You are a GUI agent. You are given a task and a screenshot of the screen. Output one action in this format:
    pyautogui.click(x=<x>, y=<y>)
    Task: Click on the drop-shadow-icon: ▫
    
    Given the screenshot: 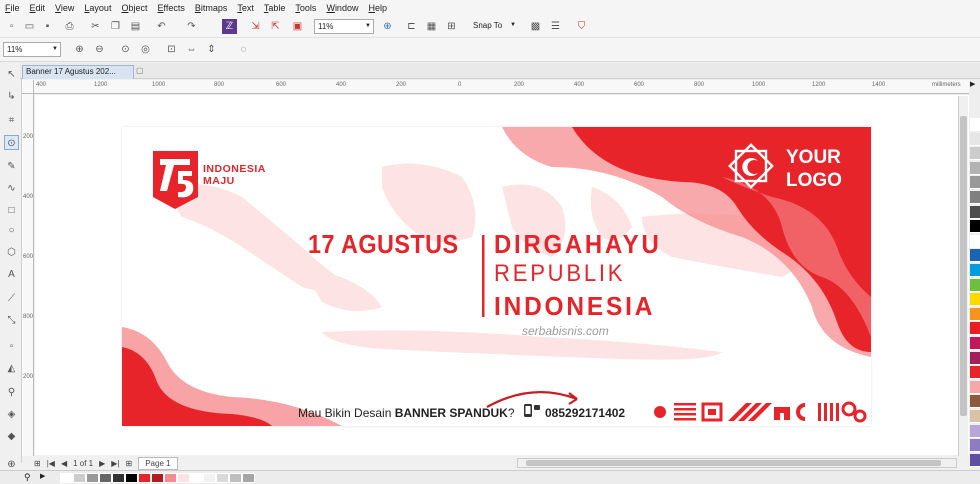 What is the action you would take?
    pyautogui.click(x=11, y=346)
    